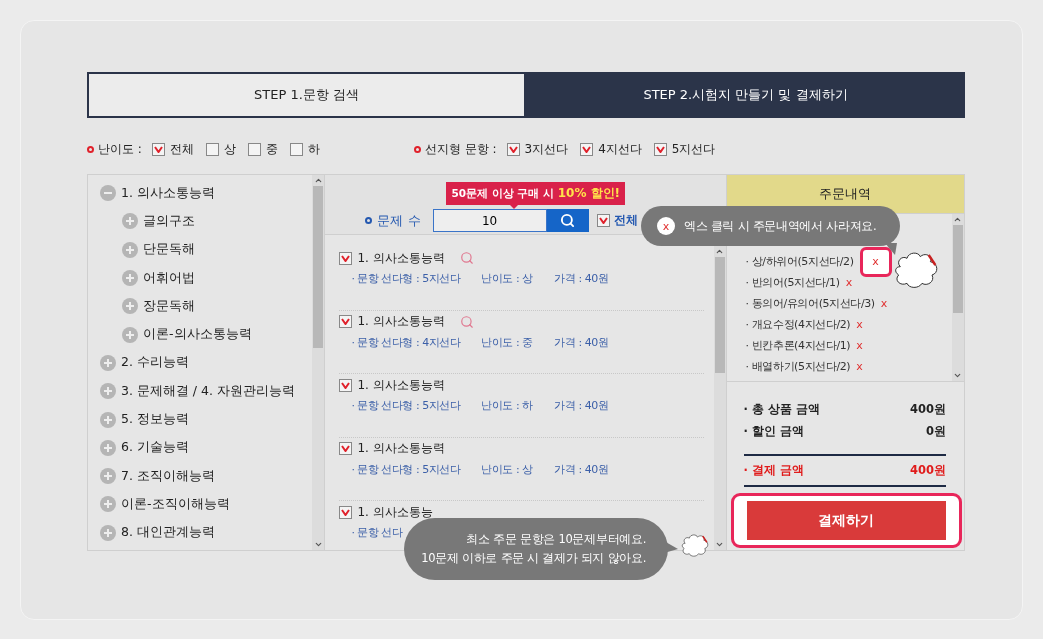 Image resolution: width=1043 pixels, height=639 pixels. I want to click on tree-item: 7. 조직이해능력, so click(206, 476).